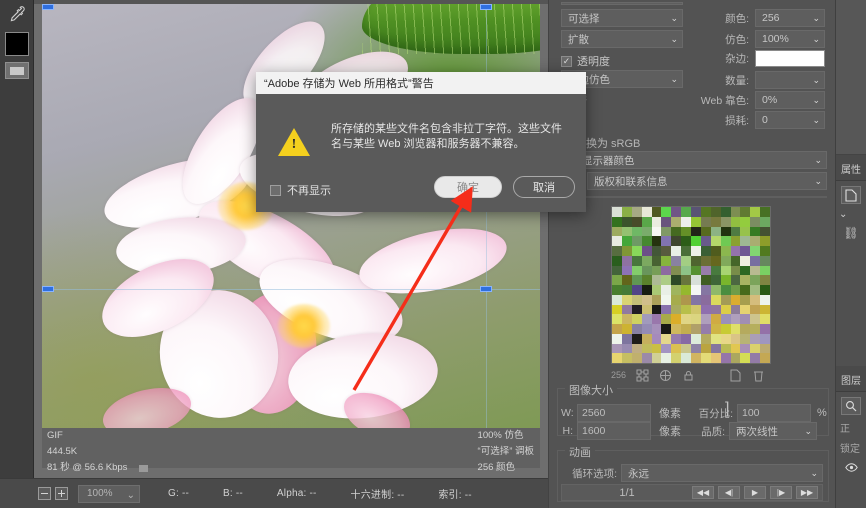  I want to click on delete-color-icon, so click(758, 375).